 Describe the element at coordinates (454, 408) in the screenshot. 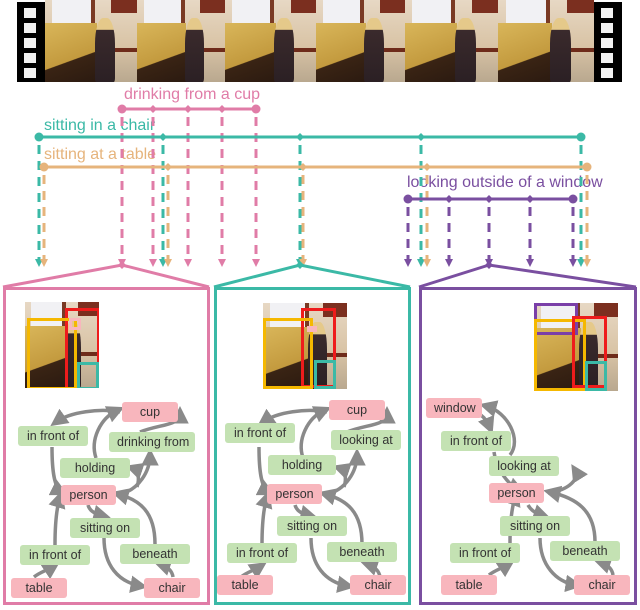

I see `node-window: window` at that location.